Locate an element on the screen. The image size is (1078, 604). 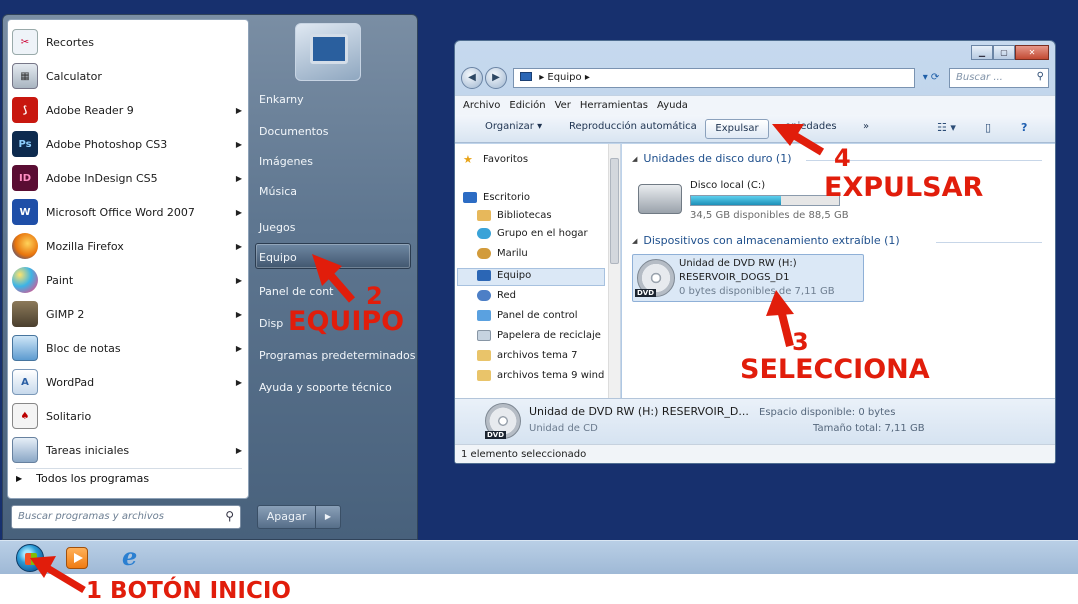
annotation-step-2-label: EQUIPO is located at coordinates (346, 321).